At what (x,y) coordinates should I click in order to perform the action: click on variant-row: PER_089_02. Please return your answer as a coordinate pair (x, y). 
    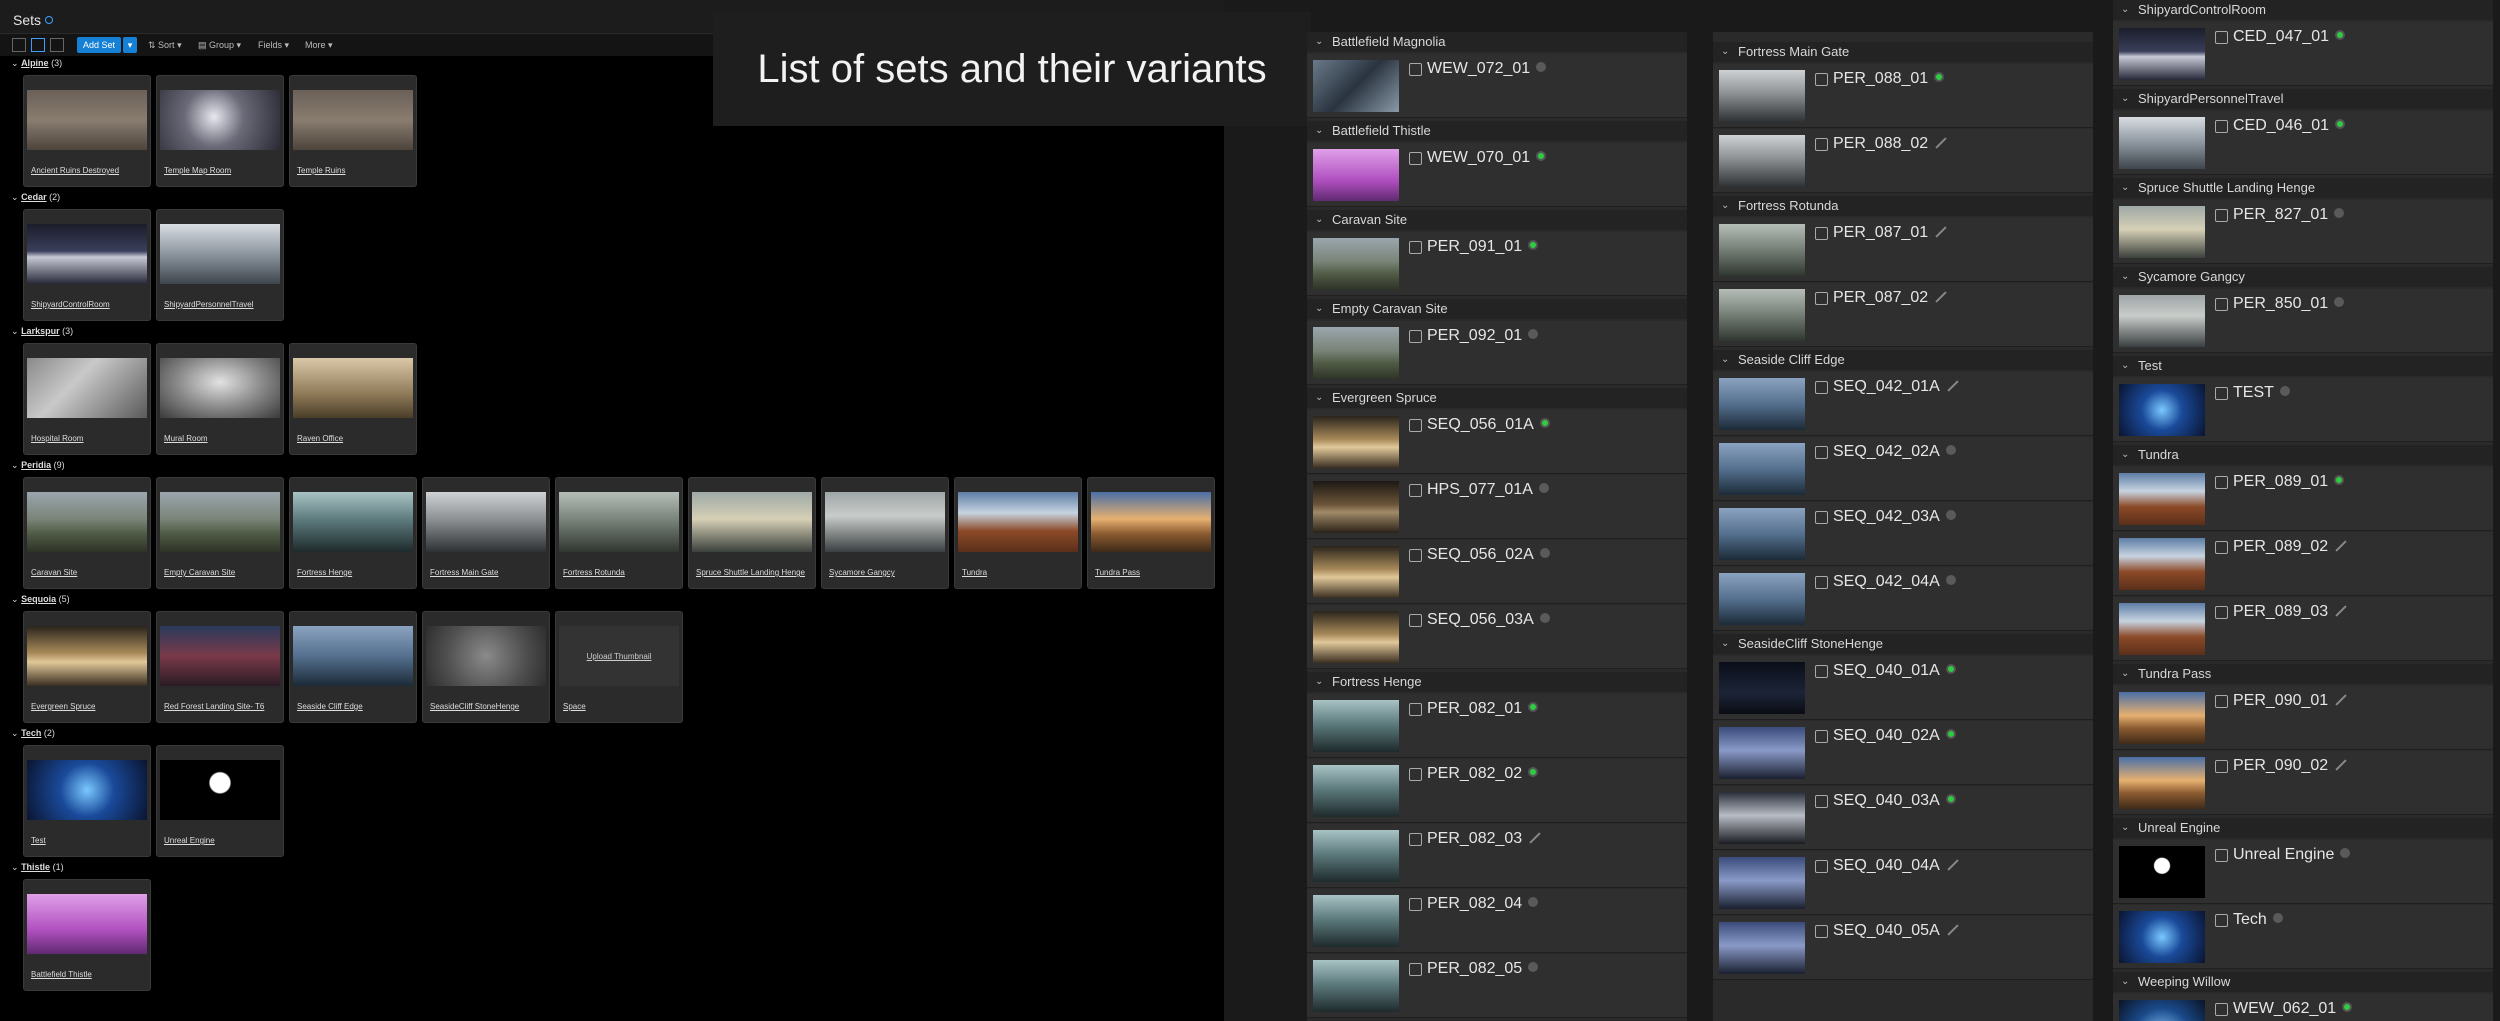
    Looking at the image, I should click on (2303, 564).